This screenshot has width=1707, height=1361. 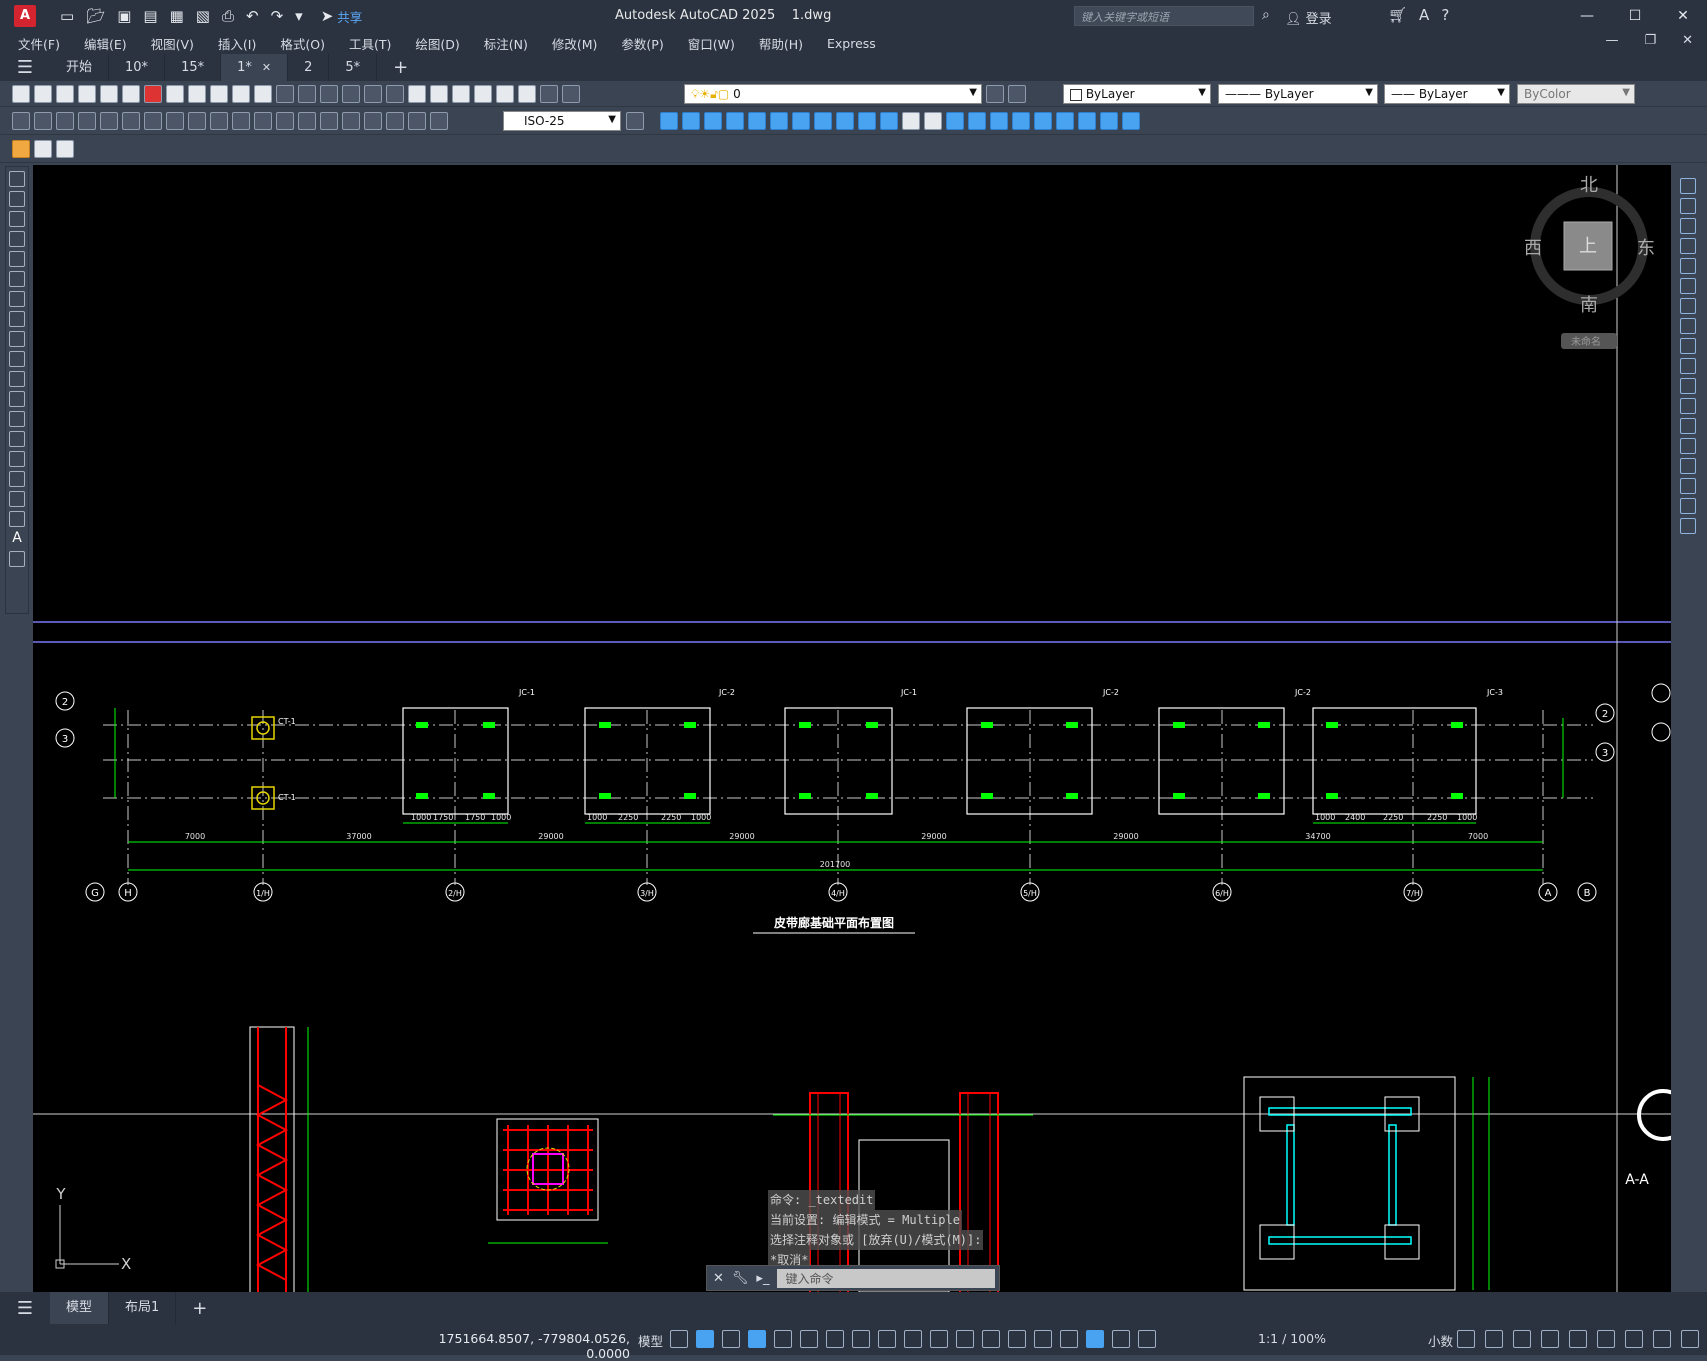 What do you see at coordinates (965, 1339) in the screenshot?
I see `selection-cycling-icon` at bounding box center [965, 1339].